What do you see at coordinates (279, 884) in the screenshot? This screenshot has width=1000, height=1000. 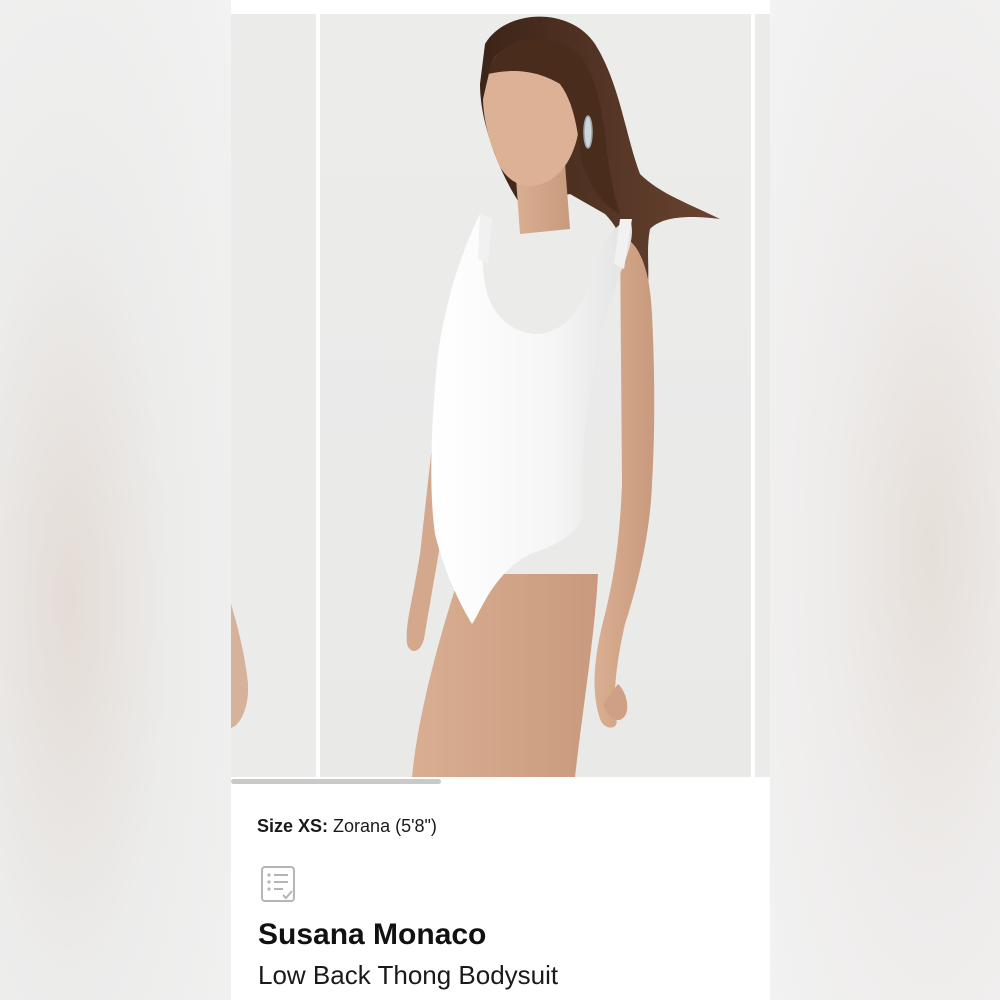 I see `list-document-icon` at bounding box center [279, 884].